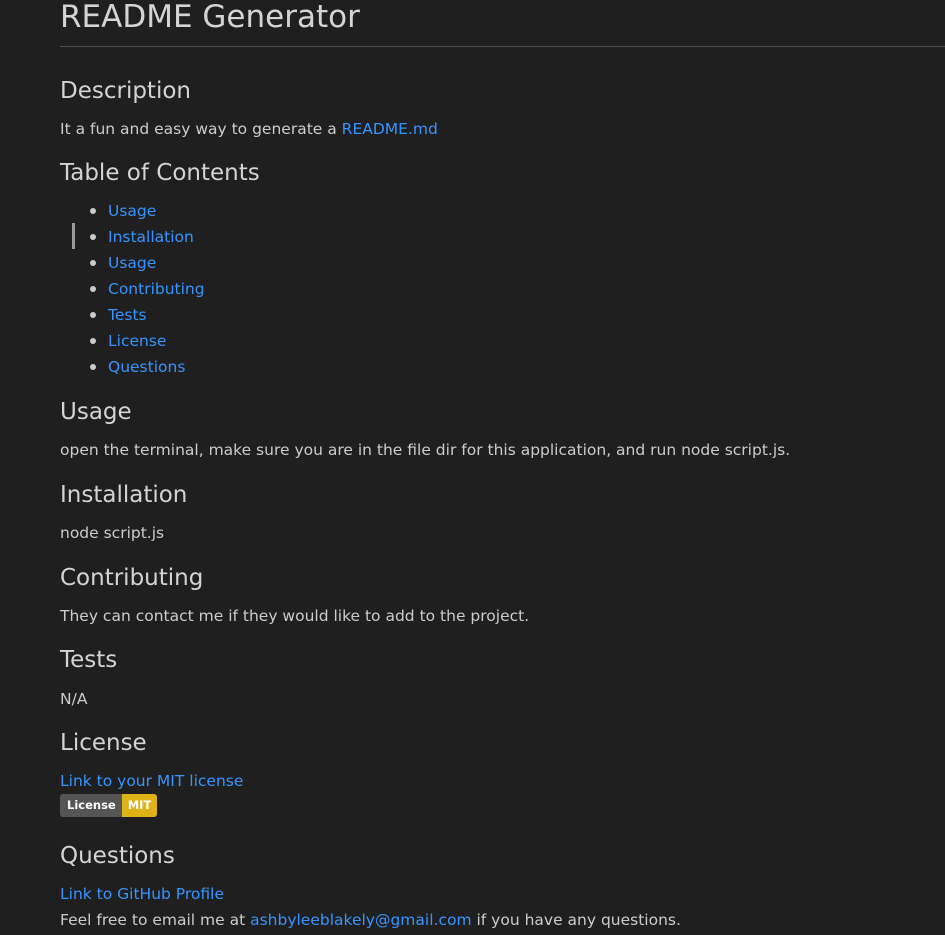  I want to click on badge-value: MIT, so click(139, 805).